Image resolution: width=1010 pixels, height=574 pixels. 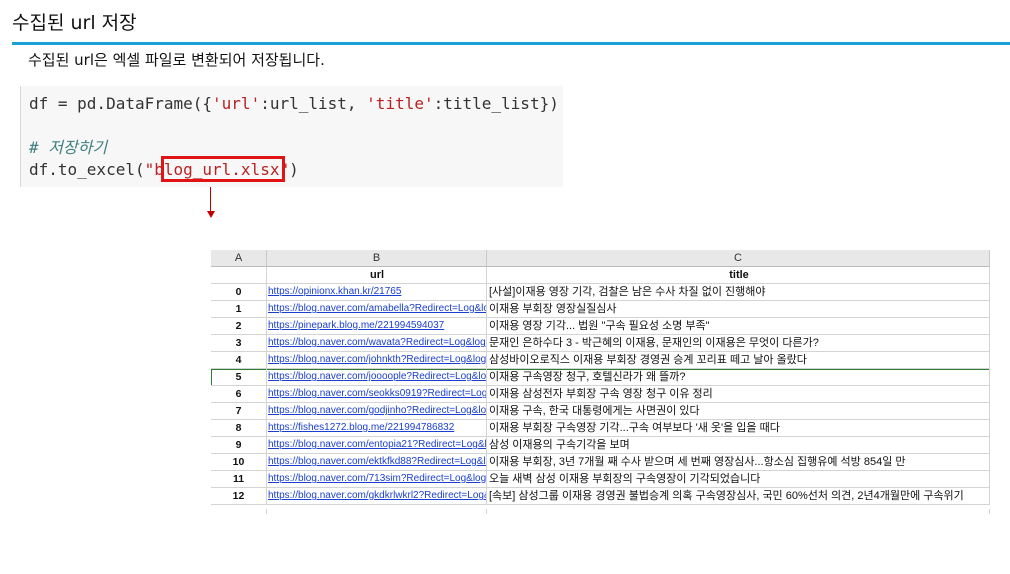 What do you see at coordinates (239, 428) in the screenshot?
I see `row-index-cell: 8` at bounding box center [239, 428].